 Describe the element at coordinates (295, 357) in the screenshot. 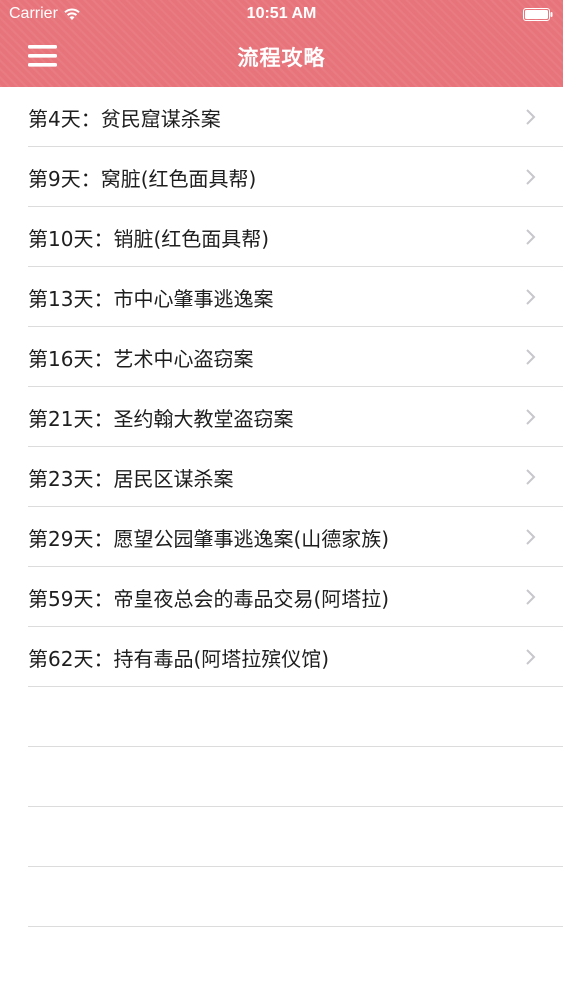

I see `list-item-day16: 第16天：艺术中心盗窃案` at that location.